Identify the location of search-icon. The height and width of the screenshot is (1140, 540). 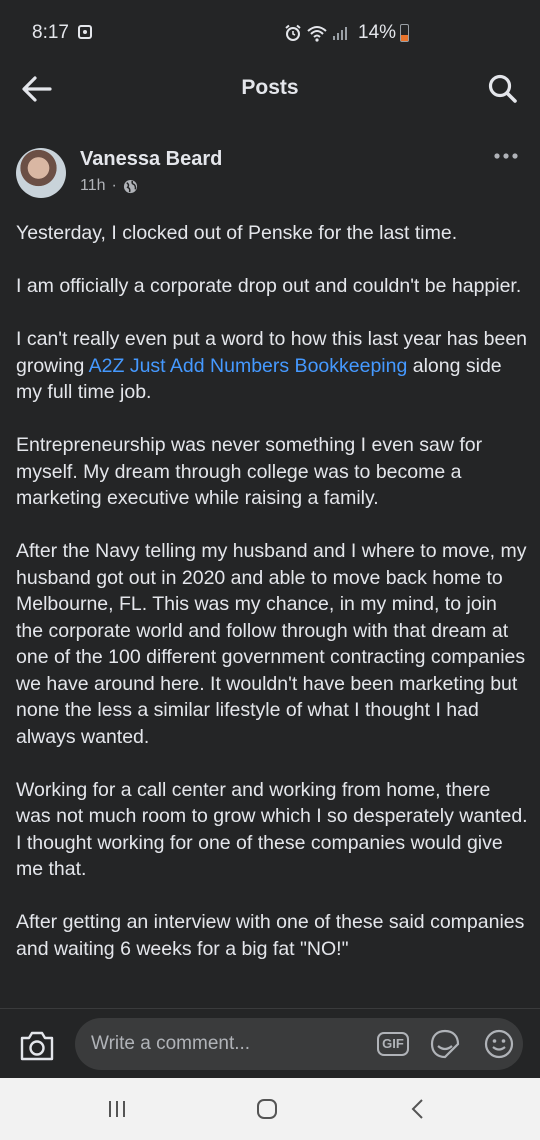
(503, 89).